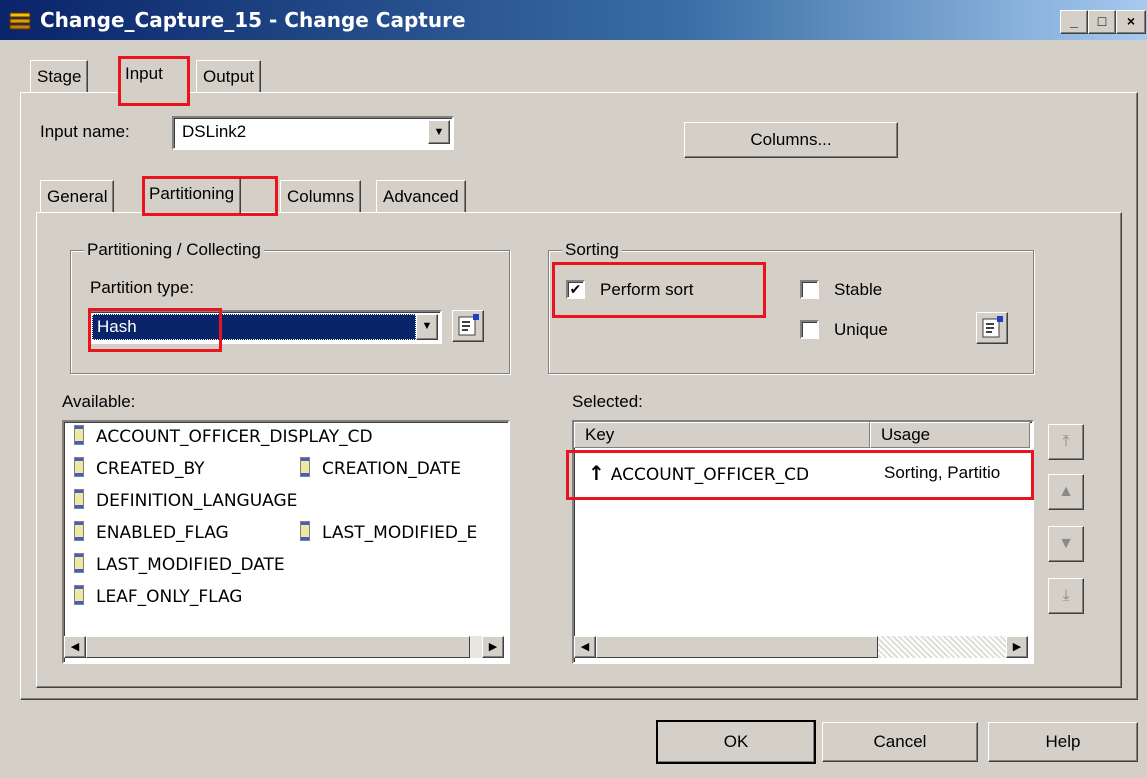 The height and width of the screenshot is (778, 1147). I want to click on check-icon: ✔, so click(575, 289).